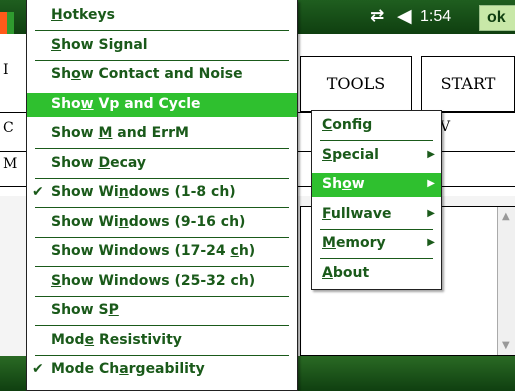 The width and height of the screenshot is (515, 391). What do you see at coordinates (506, 345) in the screenshot?
I see `scroll-down-icon: ▼` at bounding box center [506, 345].